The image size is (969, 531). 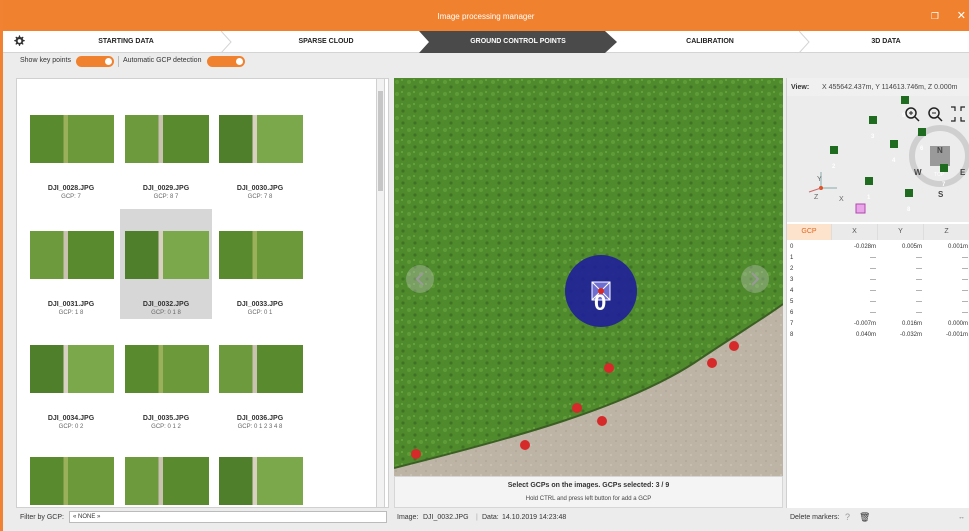 I want to click on table-row: 0 -0.028m 0.005m 0.001m, so click(x=878, y=247).